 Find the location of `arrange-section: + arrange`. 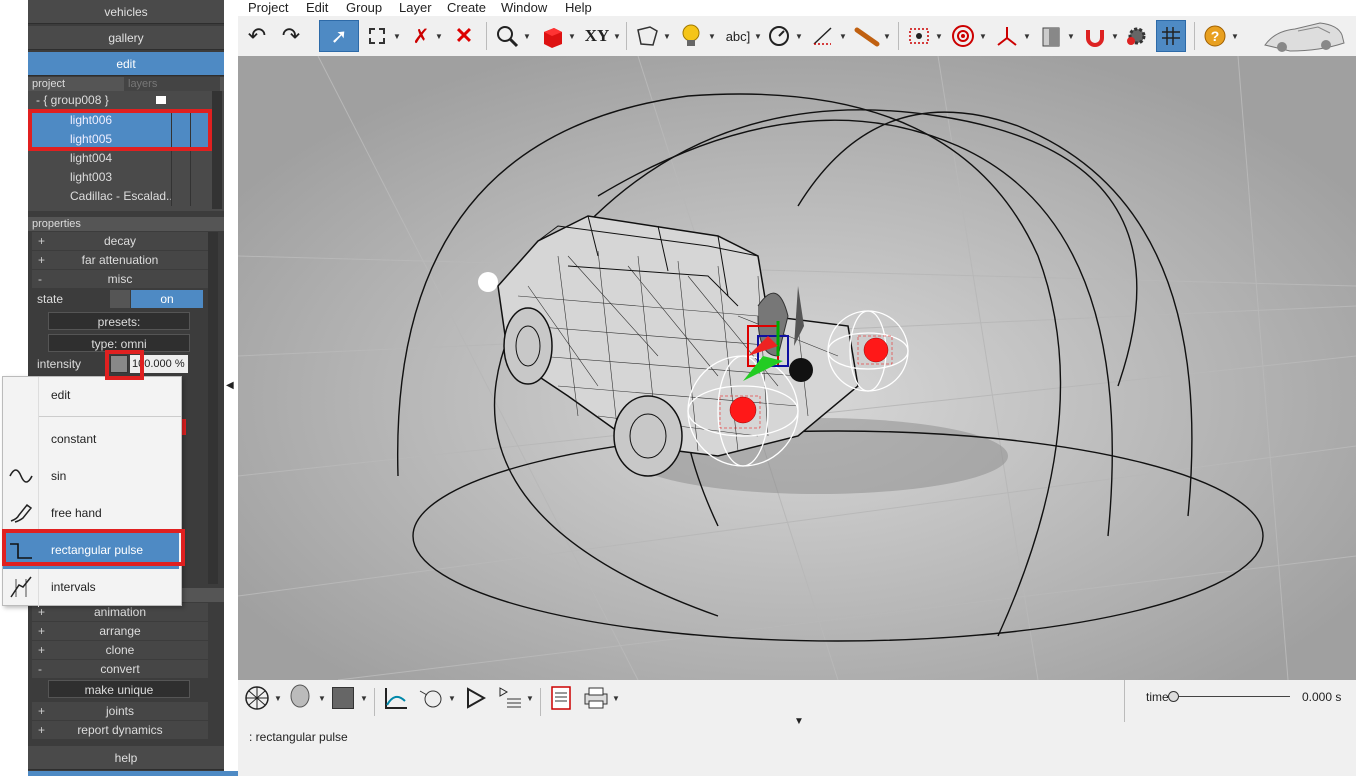

arrange-section: + arrange is located at coordinates (120, 631).